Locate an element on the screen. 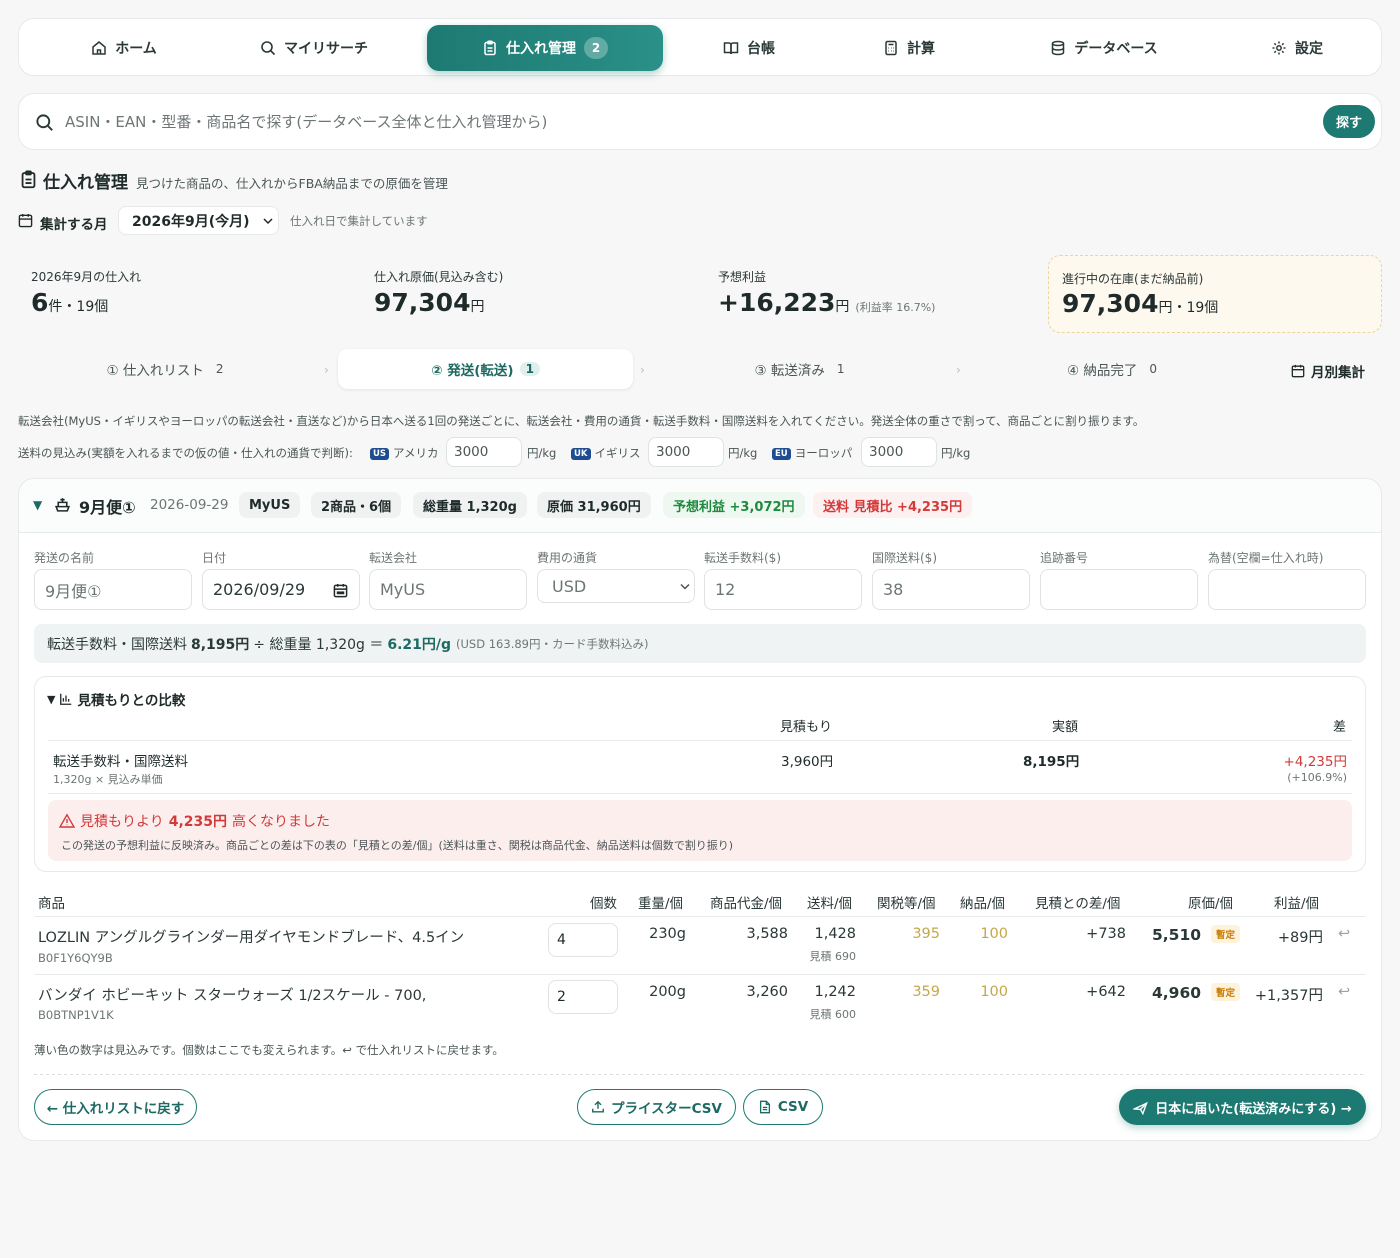 The width and height of the screenshot is (1400, 1258). nav-ledger: 台帳 is located at coordinates (749, 48).